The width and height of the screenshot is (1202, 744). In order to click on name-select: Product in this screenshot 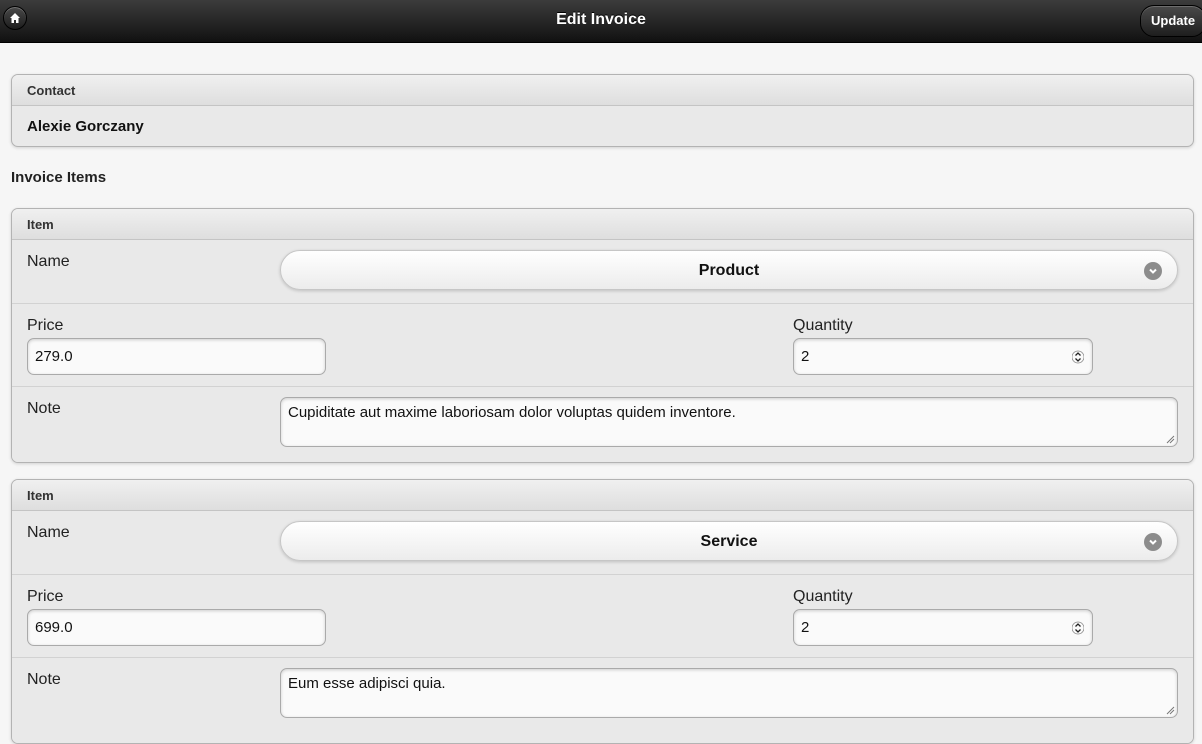, I will do `click(729, 270)`.